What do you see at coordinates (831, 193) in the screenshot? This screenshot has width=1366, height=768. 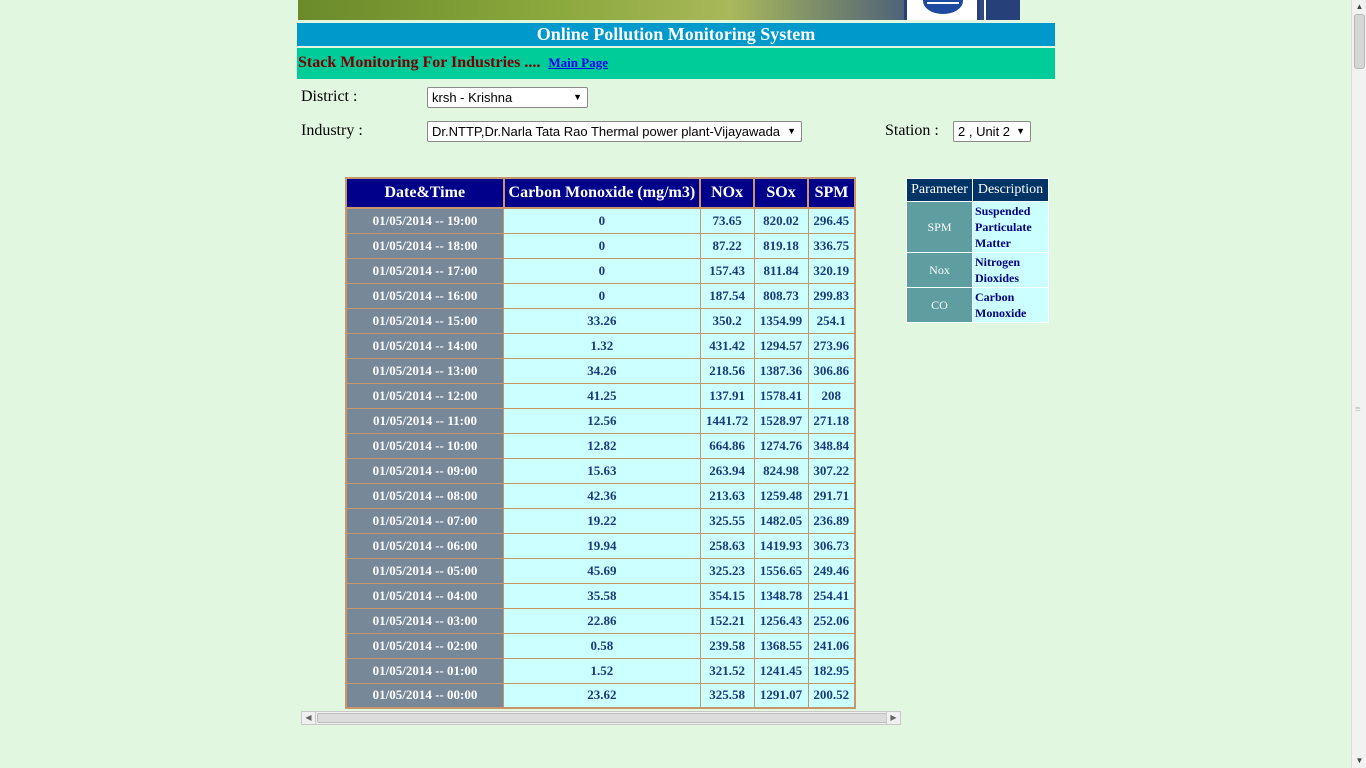 I see `column-header-spm: SPM` at bounding box center [831, 193].